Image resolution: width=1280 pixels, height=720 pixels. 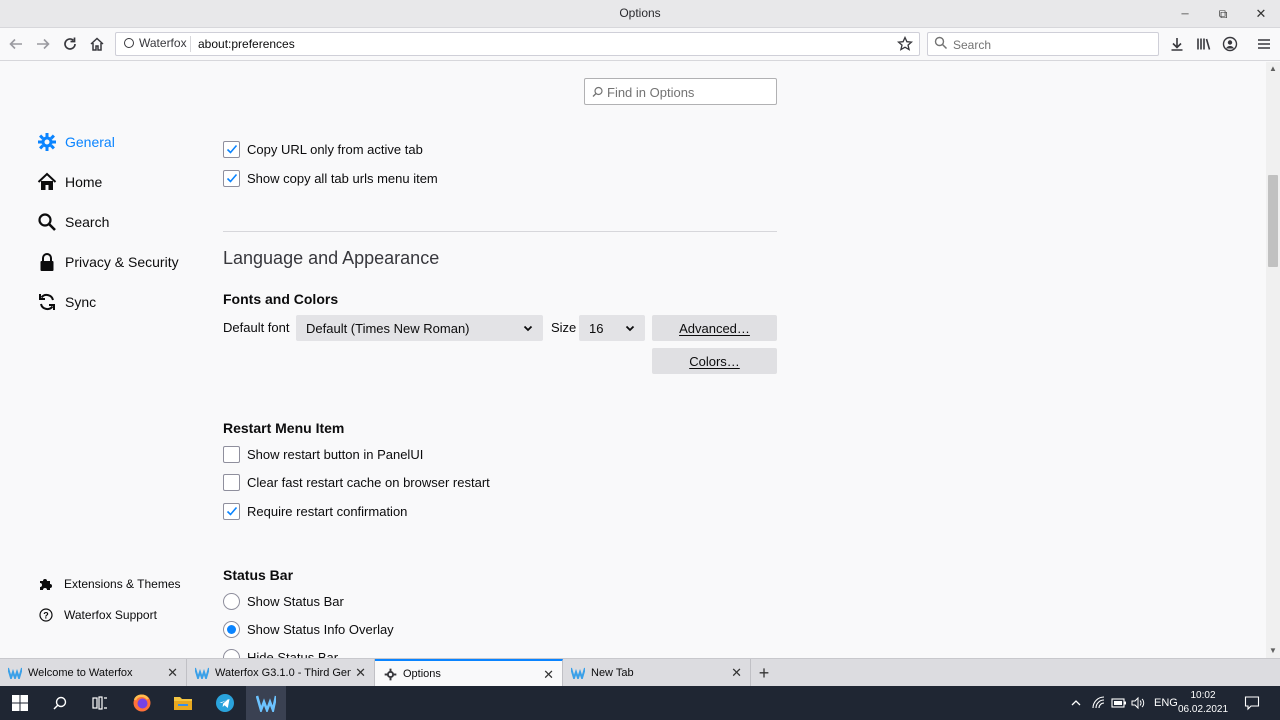 What do you see at coordinates (93, 673) in the screenshot?
I see `tab-welcome: Welcome to Waterfox ✕` at bounding box center [93, 673].